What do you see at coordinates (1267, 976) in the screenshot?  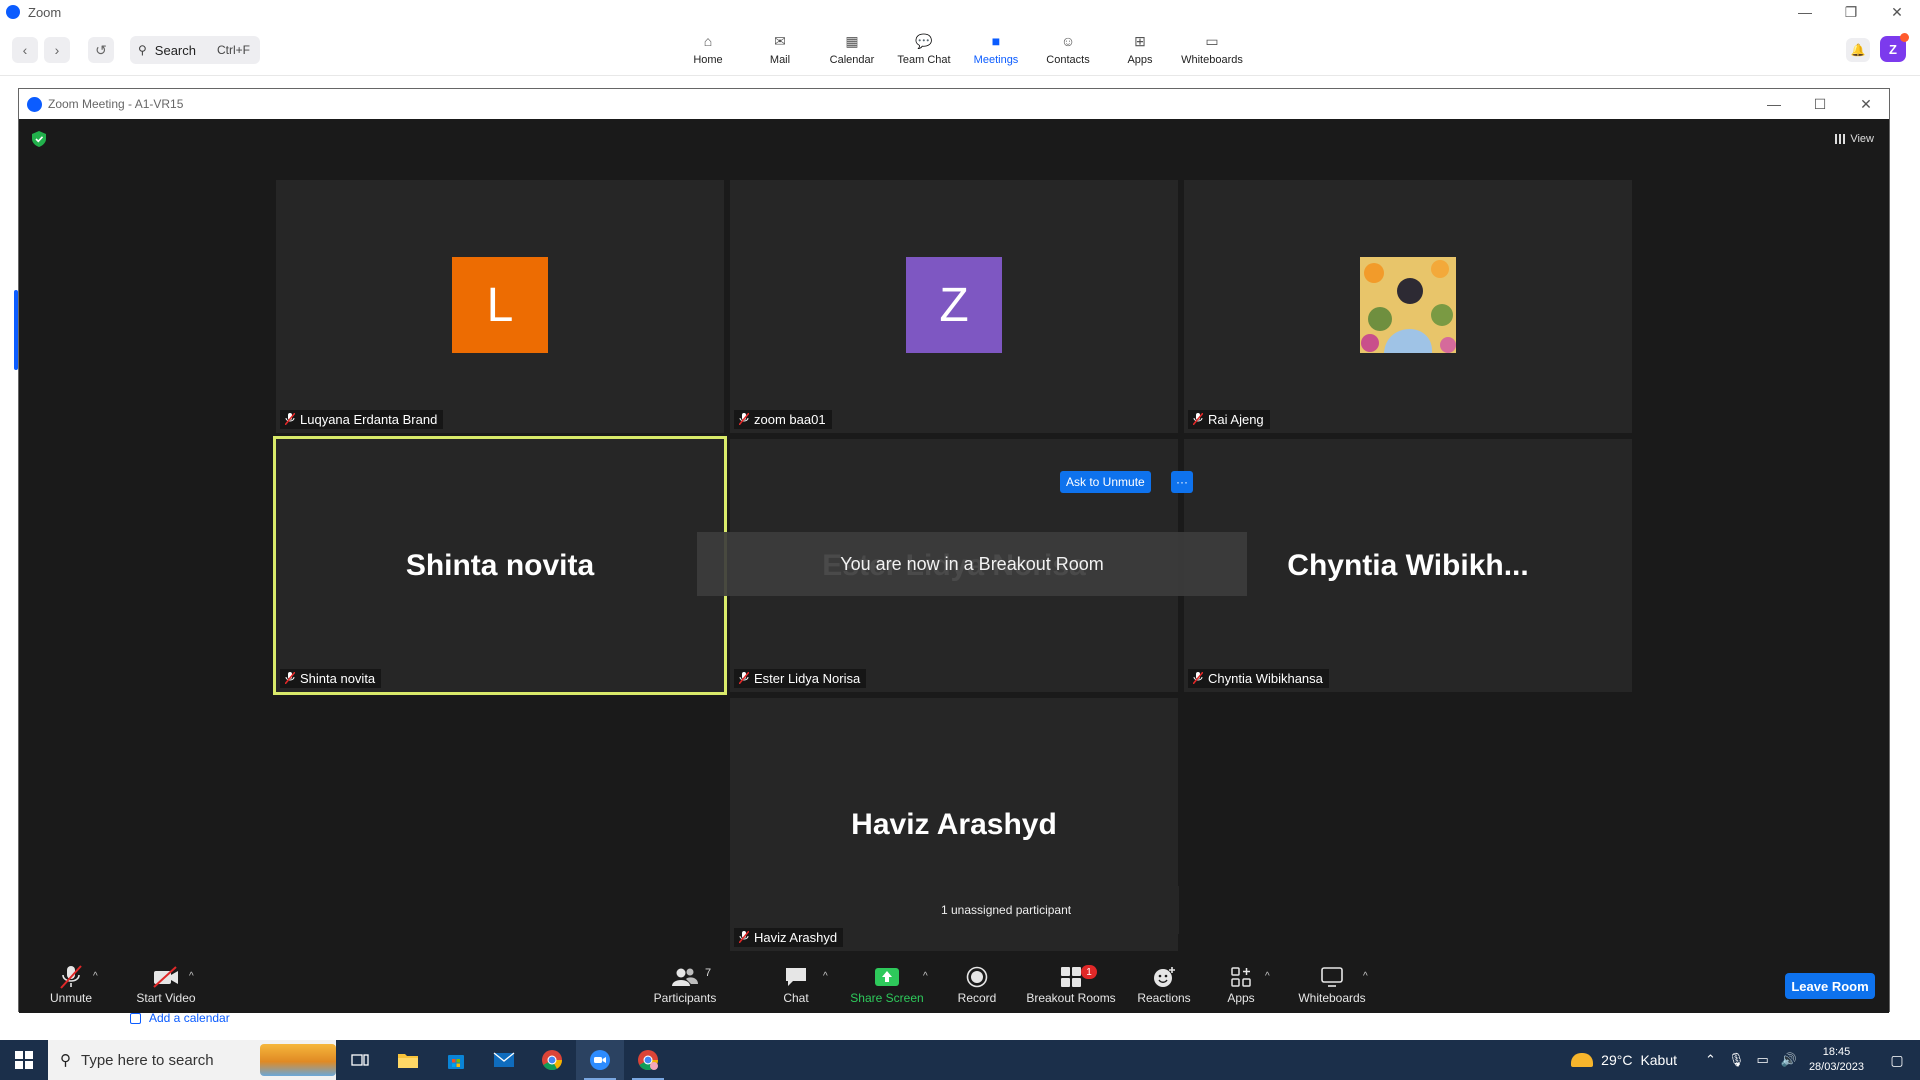 I see `apps-options-caret: ^` at bounding box center [1267, 976].